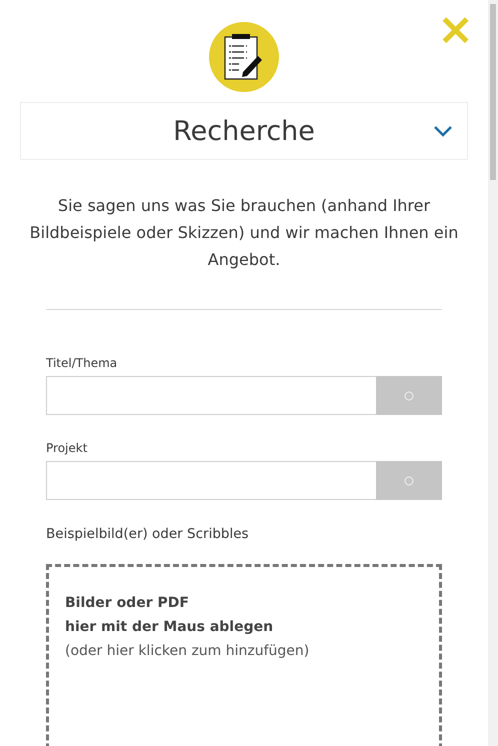  I want to click on description-text: Sie sagen uns was Sie brauchen (anhand Ihrer Bildbeispiele oder Skizzen) und wir machen Ihnen ein Angebot., so click(244, 233).